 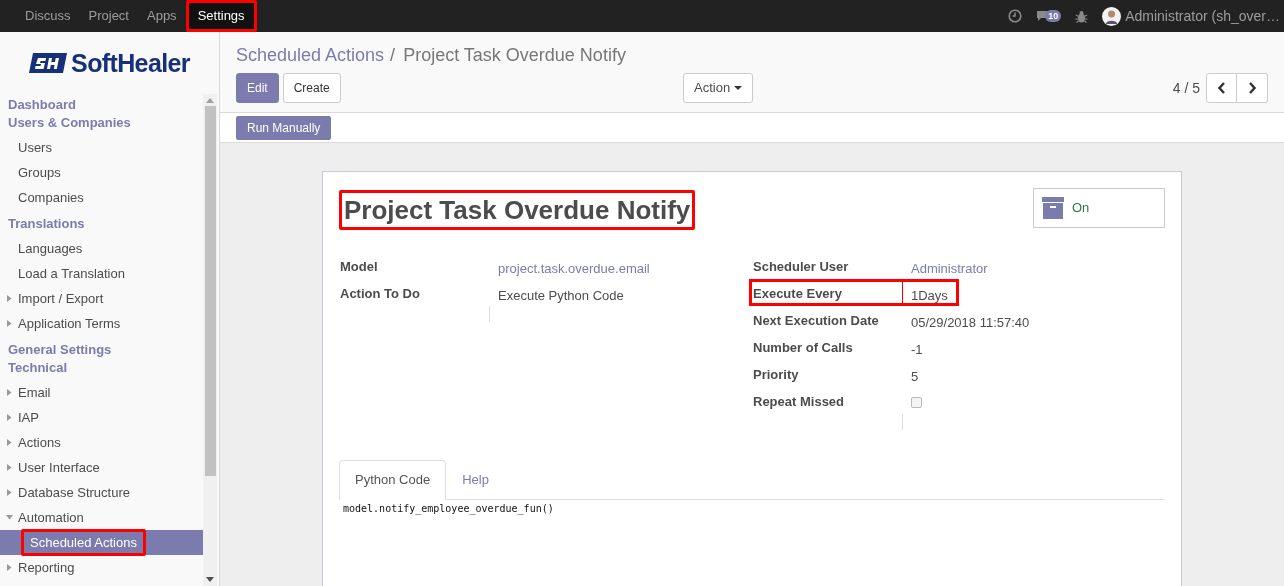 What do you see at coordinates (69, 323) in the screenshot?
I see `sidebar-item: Application Terms` at bounding box center [69, 323].